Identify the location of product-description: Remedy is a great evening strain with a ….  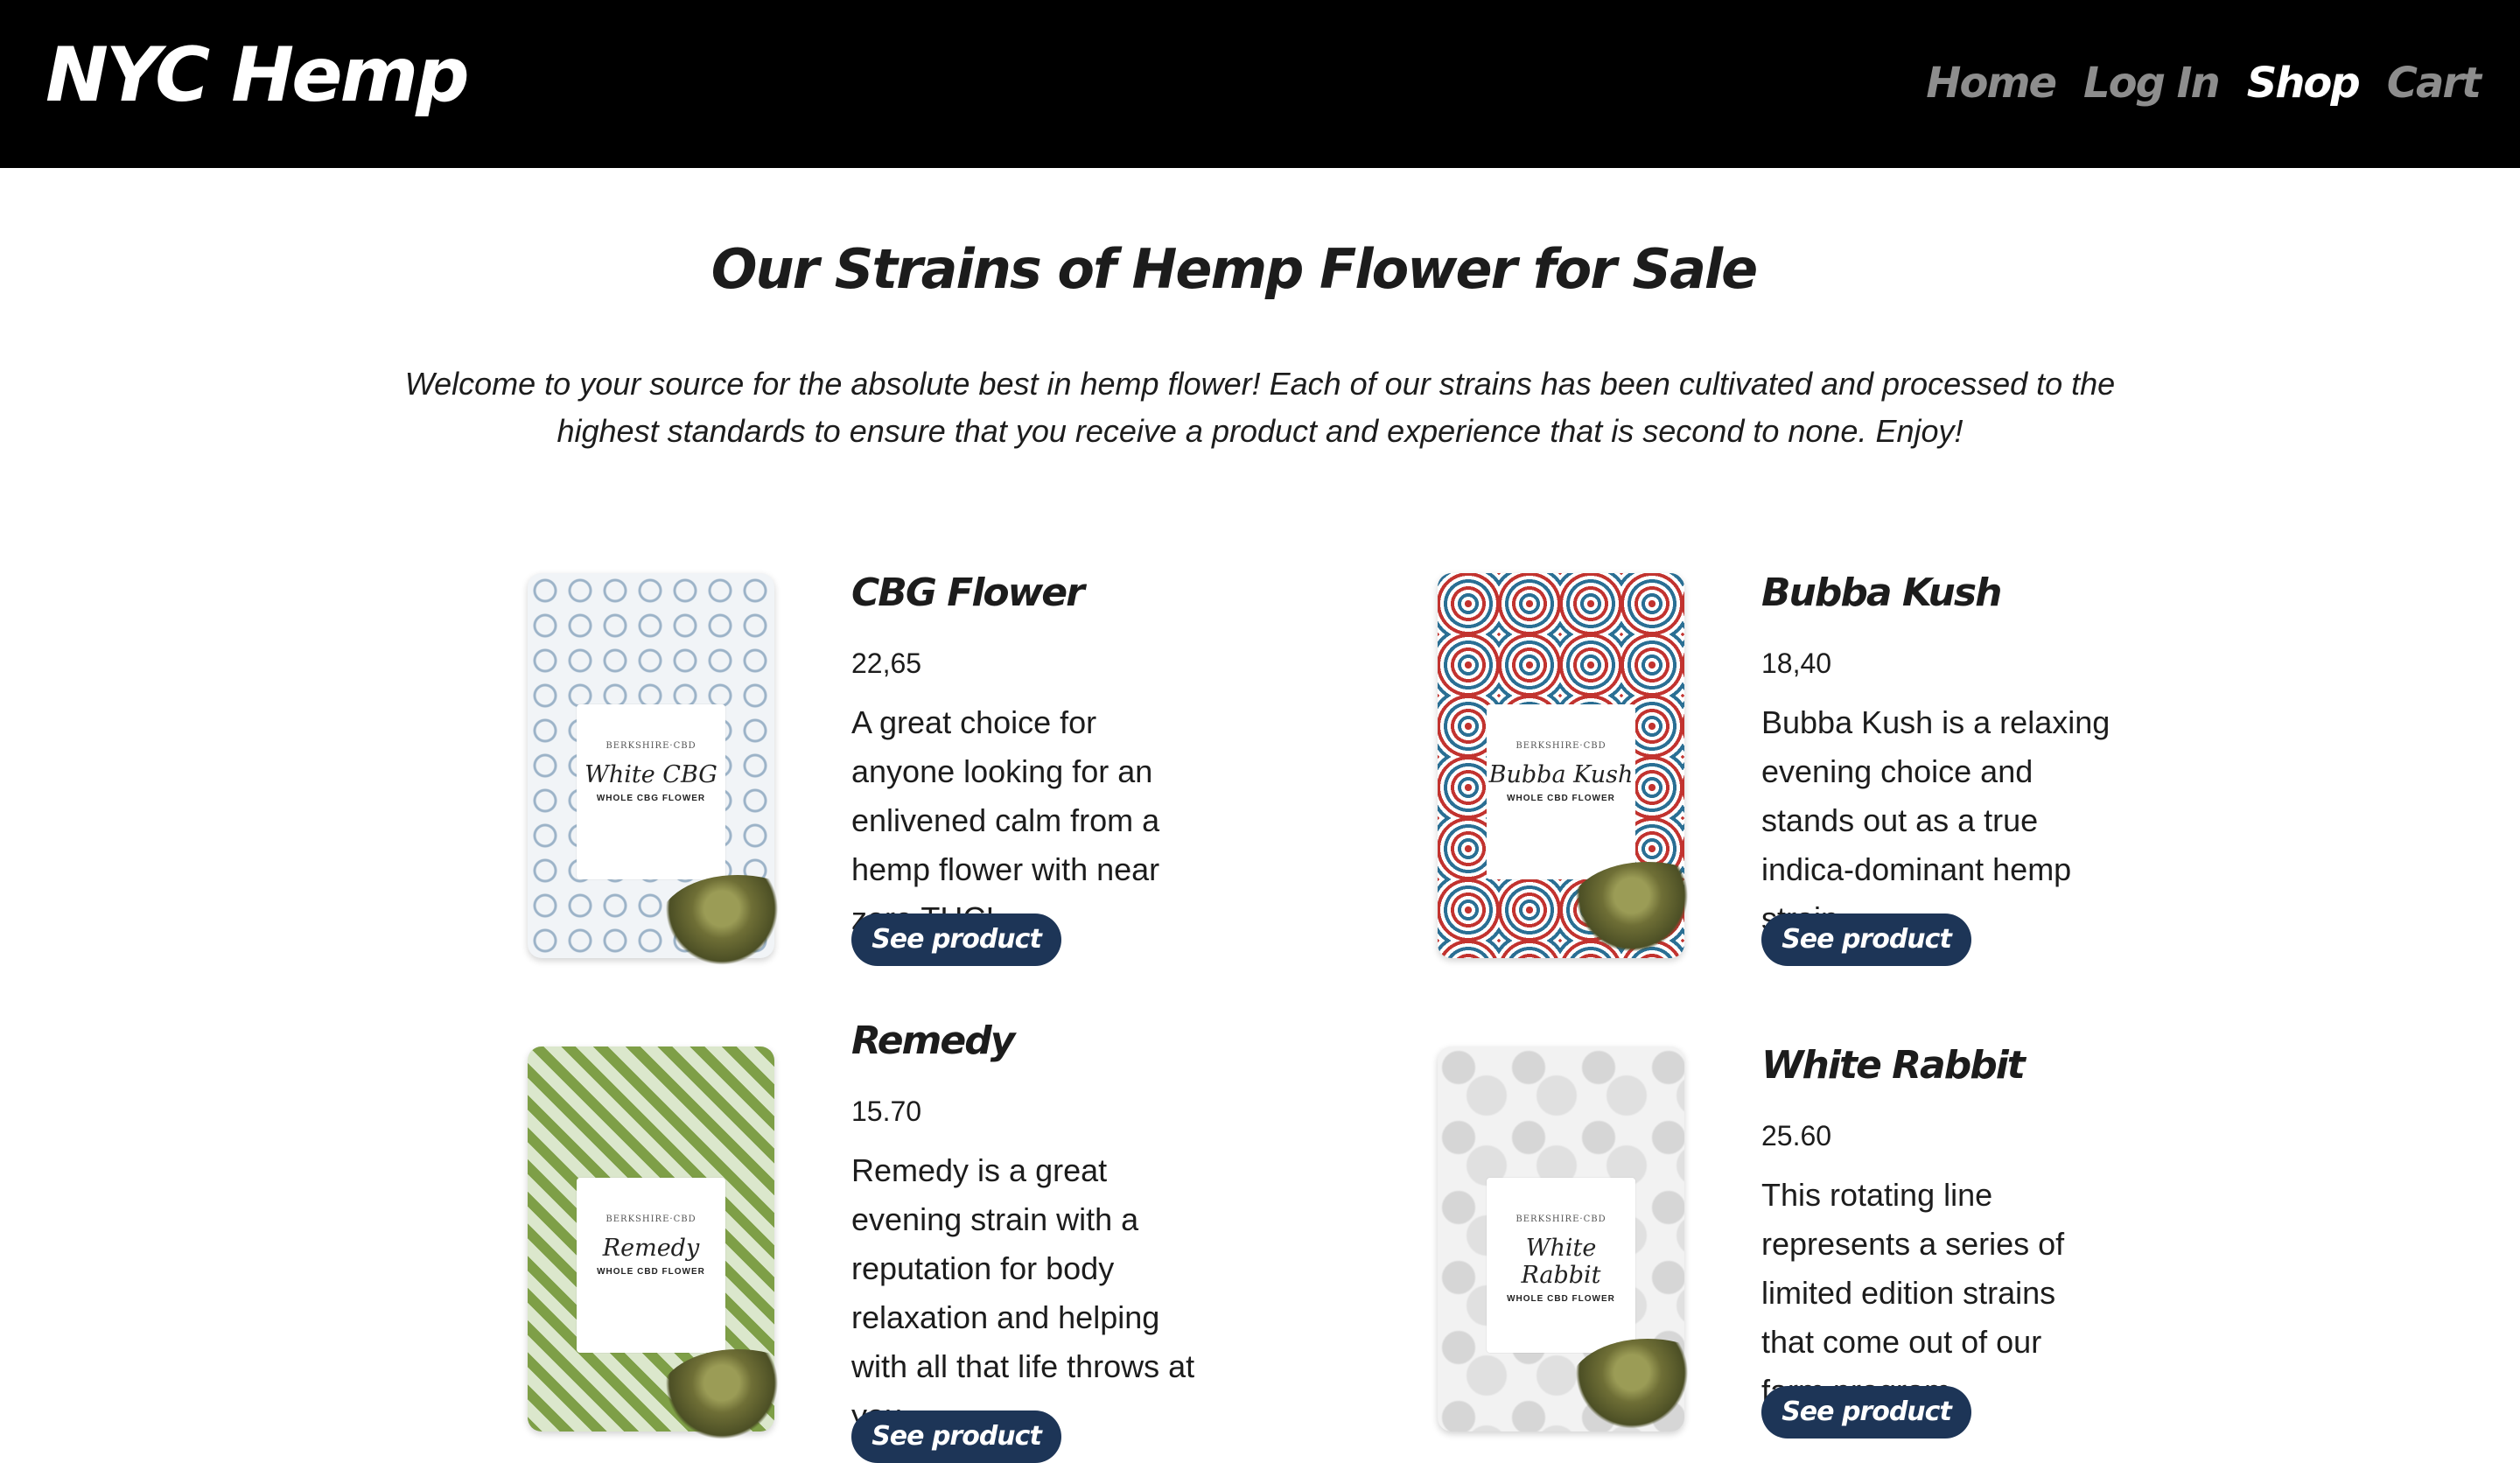
(1023, 1292).